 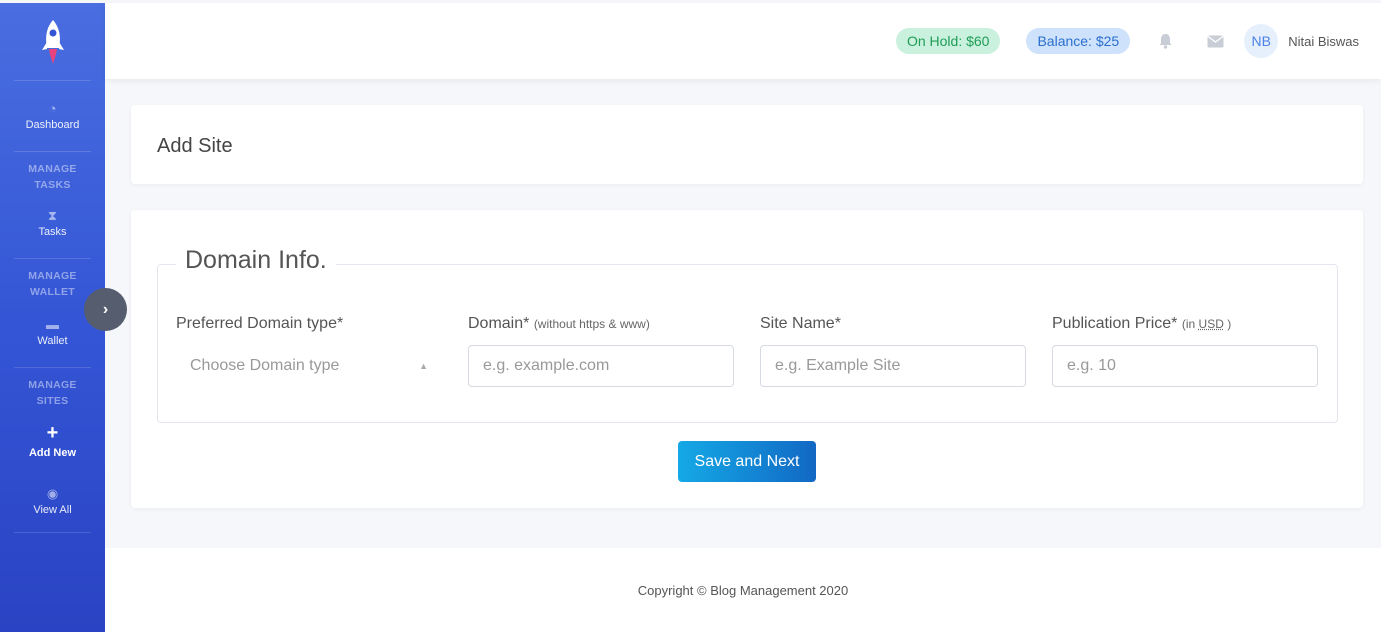 I want to click on balance-badge: Balance: $25, so click(x=1078, y=41).